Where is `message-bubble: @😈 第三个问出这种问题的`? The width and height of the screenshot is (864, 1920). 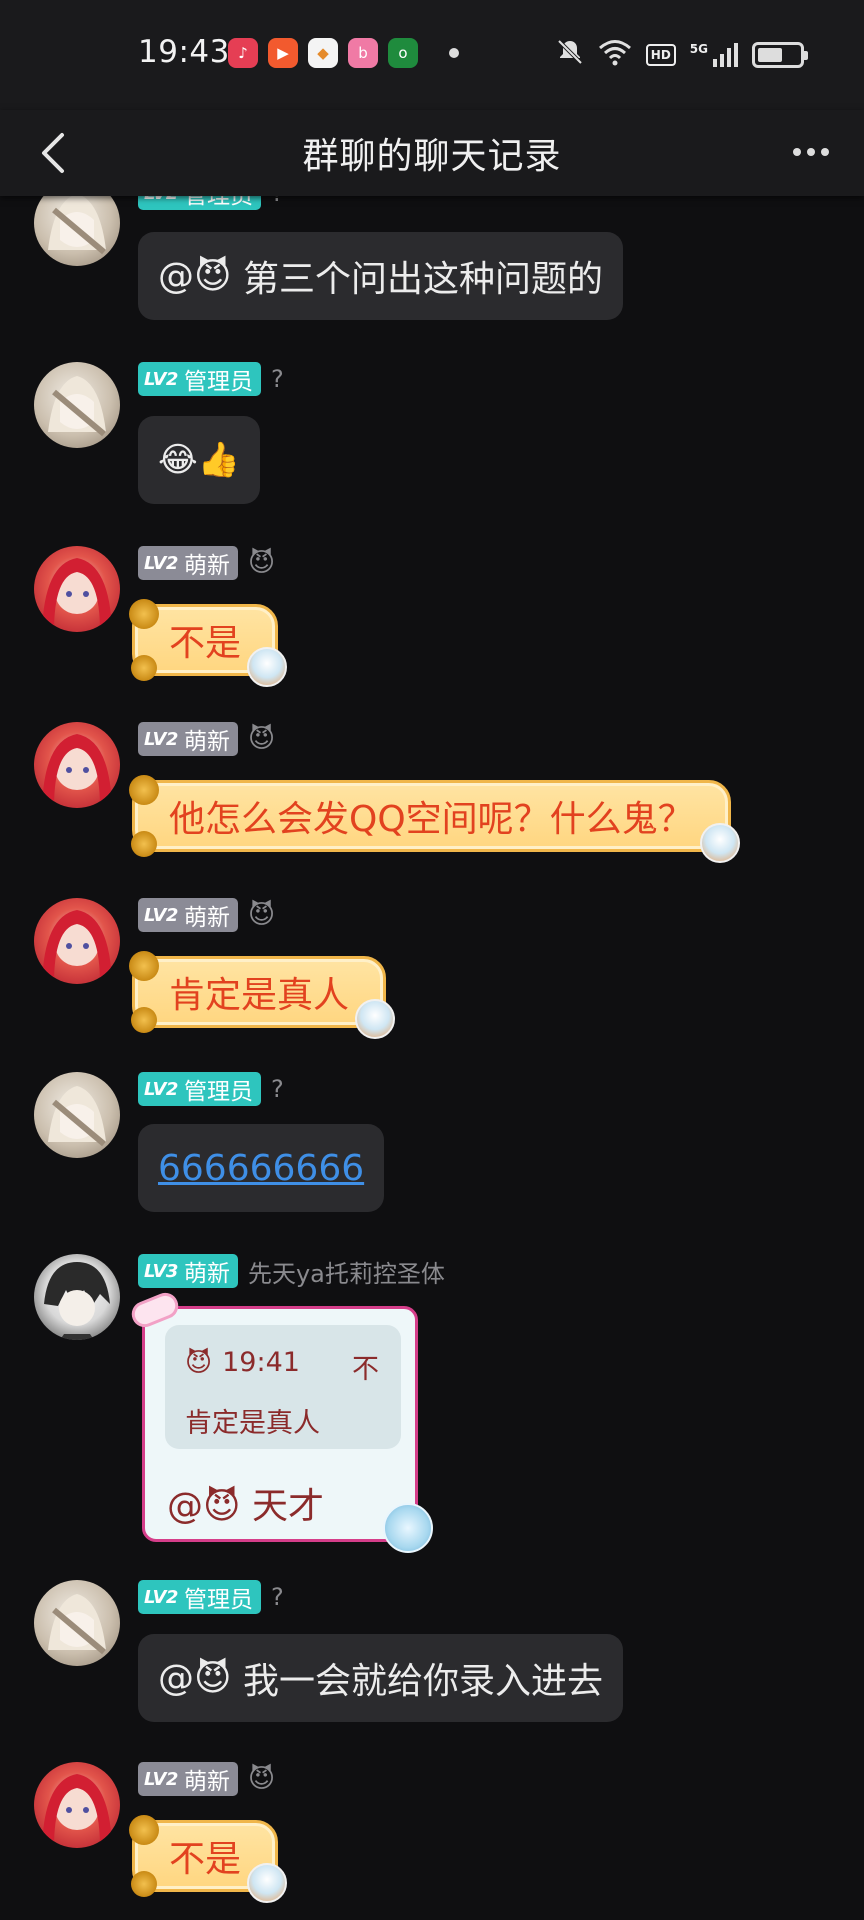
message-bubble: @😈 第三个问出这种问题的 is located at coordinates (380, 276).